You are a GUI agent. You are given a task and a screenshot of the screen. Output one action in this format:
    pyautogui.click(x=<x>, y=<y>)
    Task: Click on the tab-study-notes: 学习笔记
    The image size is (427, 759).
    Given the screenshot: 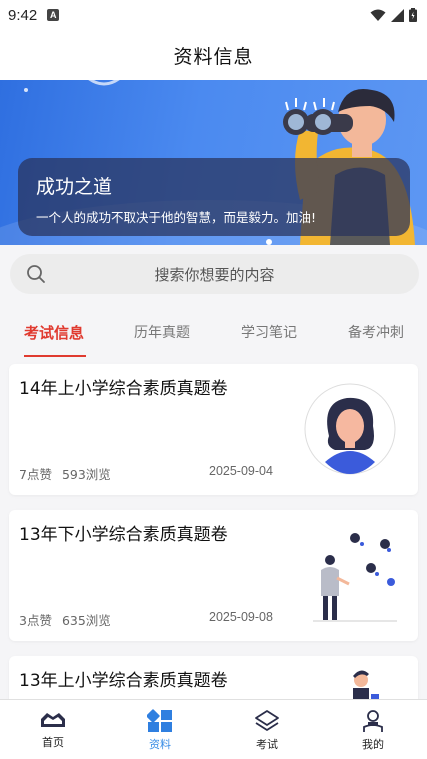 What is the action you would take?
    pyautogui.click(x=269, y=332)
    